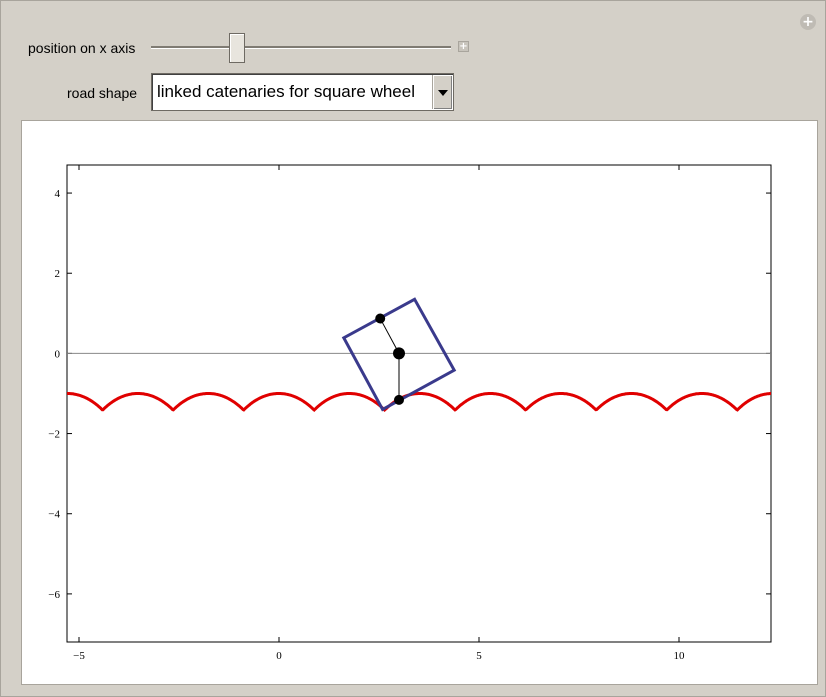 The height and width of the screenshot is (697, 826). What do you see at coordinates (237, 48) in the screenshot?
I see `slider-thumb` at bounding box center [237, 48].